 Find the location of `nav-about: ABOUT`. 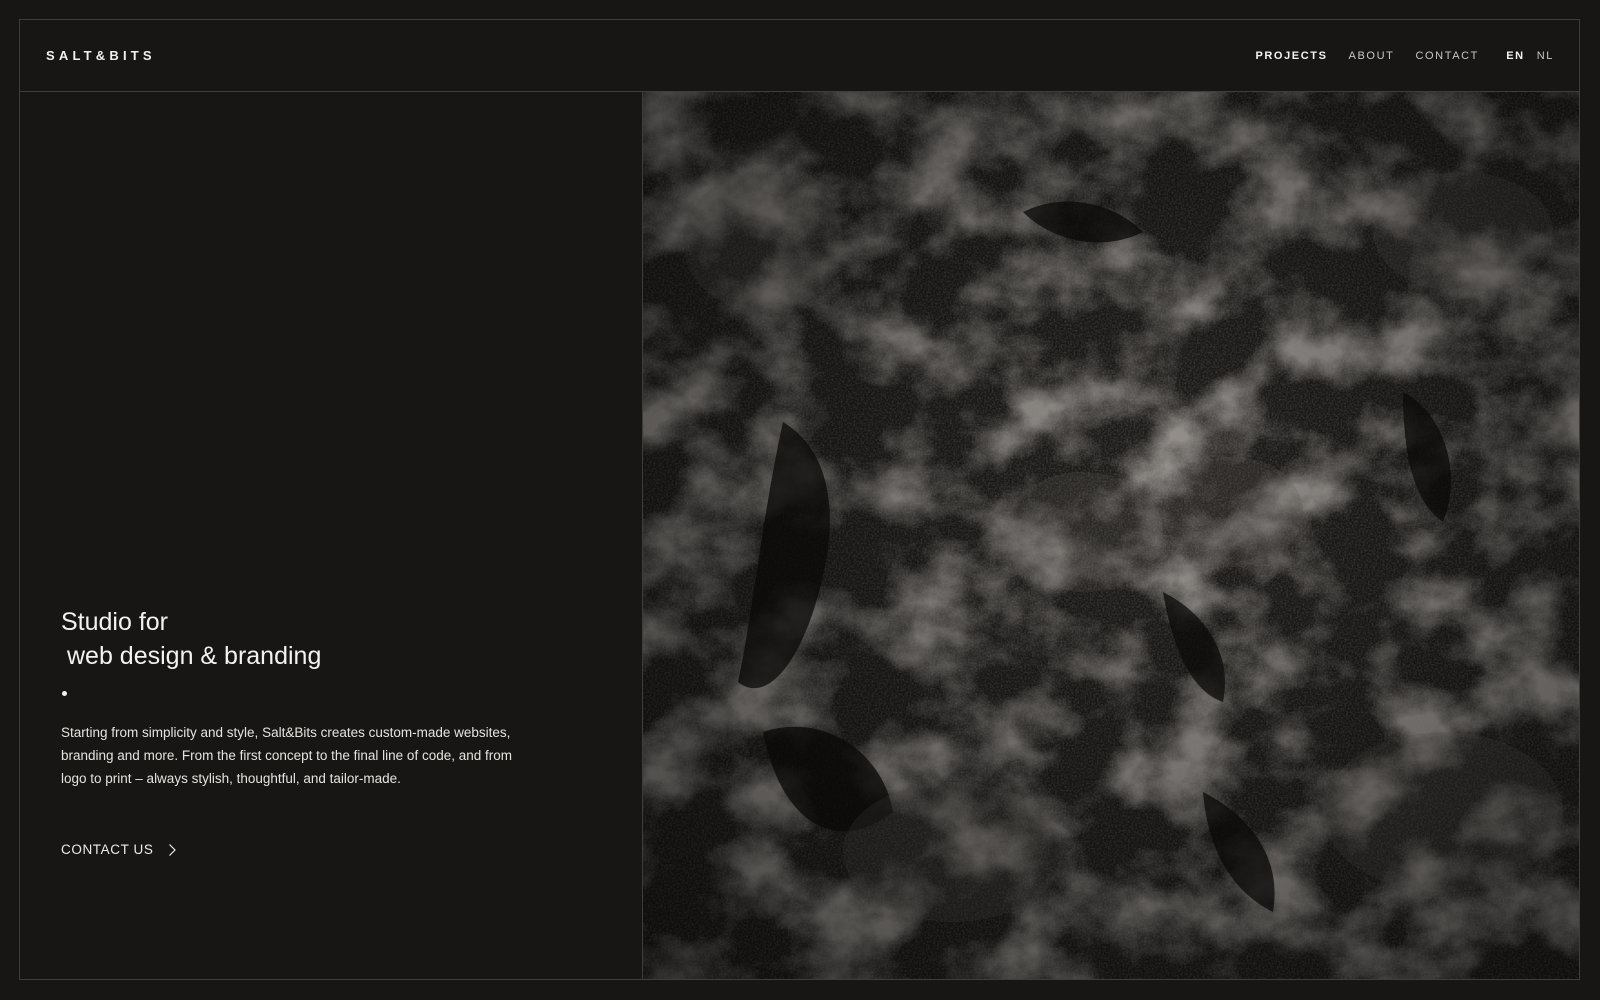

nav-about: ABOUT is located at coordinates (1372, 56).